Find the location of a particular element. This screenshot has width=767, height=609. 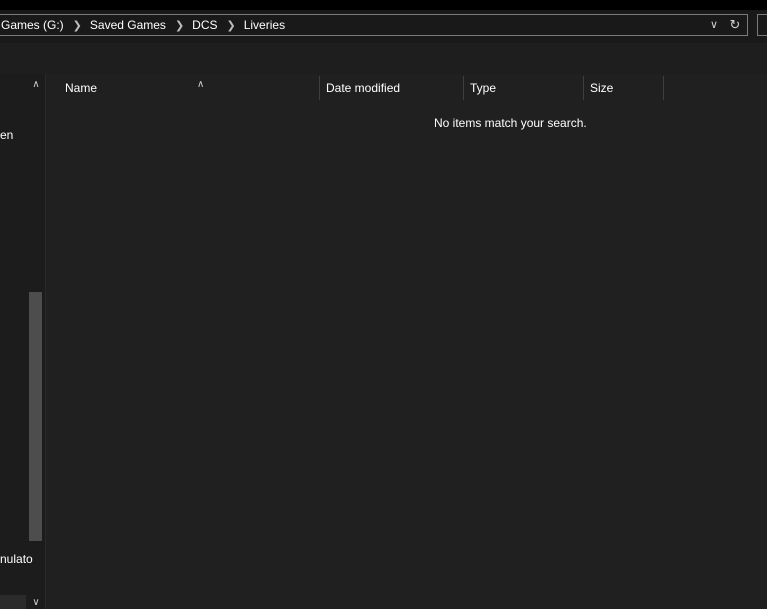

navigation-pane: ∧ en nulato ∨ is located at coordinates (23, 341).